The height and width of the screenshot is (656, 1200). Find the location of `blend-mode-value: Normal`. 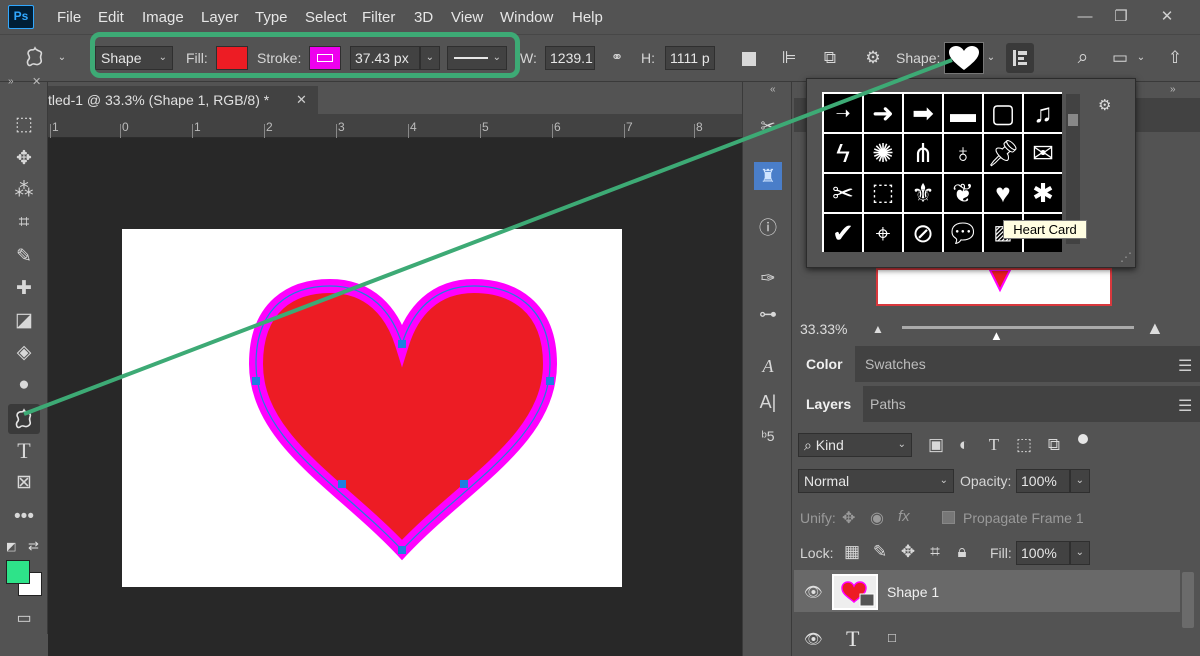

blend-mode-value: Normal is located at coordinates (827, 481).